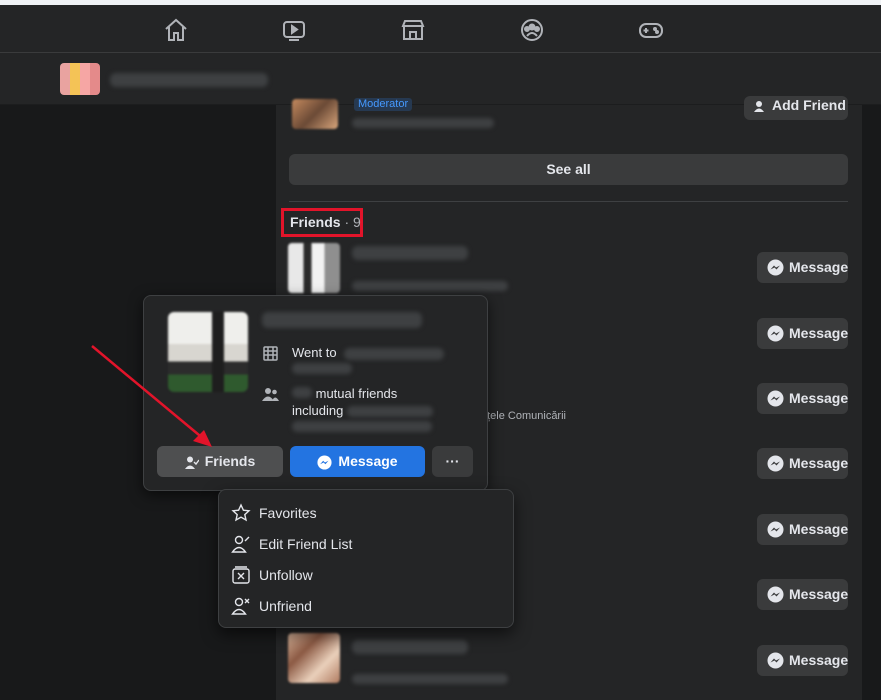 The height and width of the screenshot is (700, 881). Describe the element at coordinates (413, 30) in the screenshot. I see `marketplace-icon` at that location.